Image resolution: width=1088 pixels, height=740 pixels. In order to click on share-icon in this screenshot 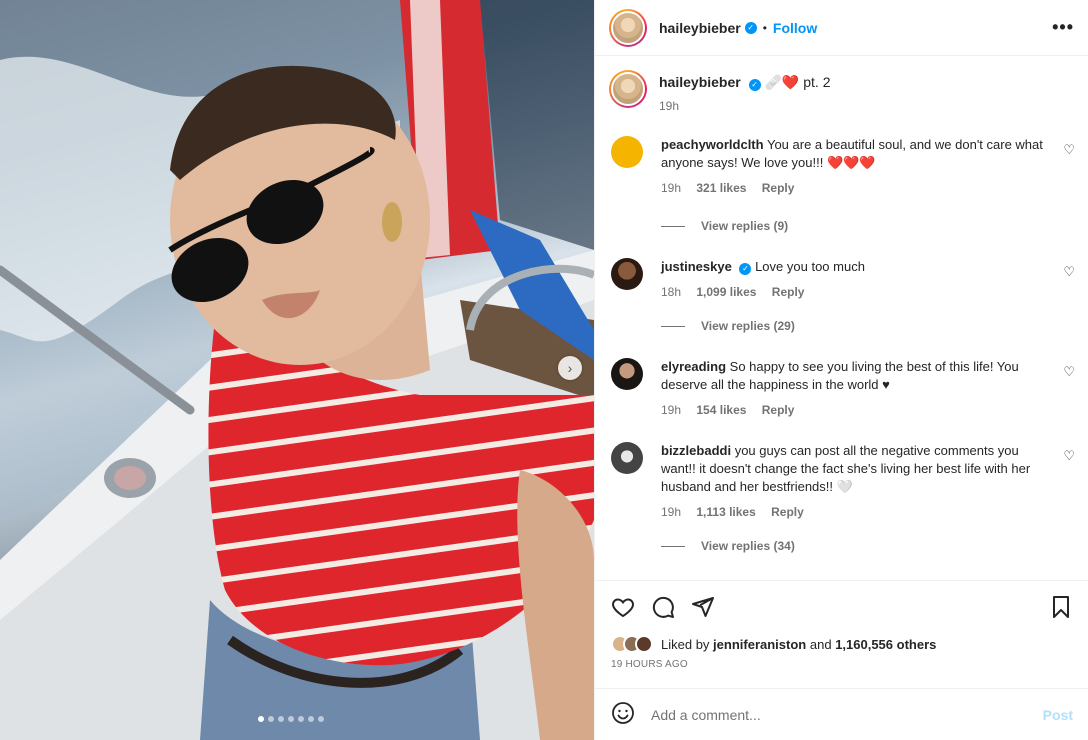, I will do `click(703, 607)`.